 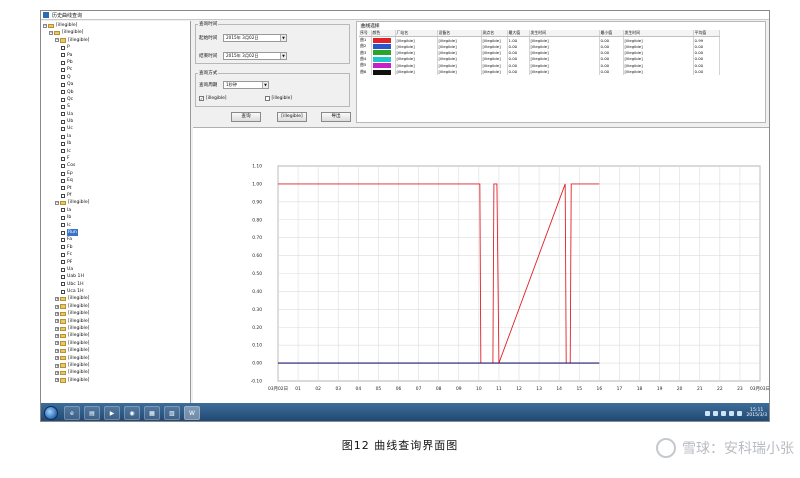 What do you see at coordinates (72, 413) in the screenshot?
I see `ie-icon: e` at bounding box center [72, 413].